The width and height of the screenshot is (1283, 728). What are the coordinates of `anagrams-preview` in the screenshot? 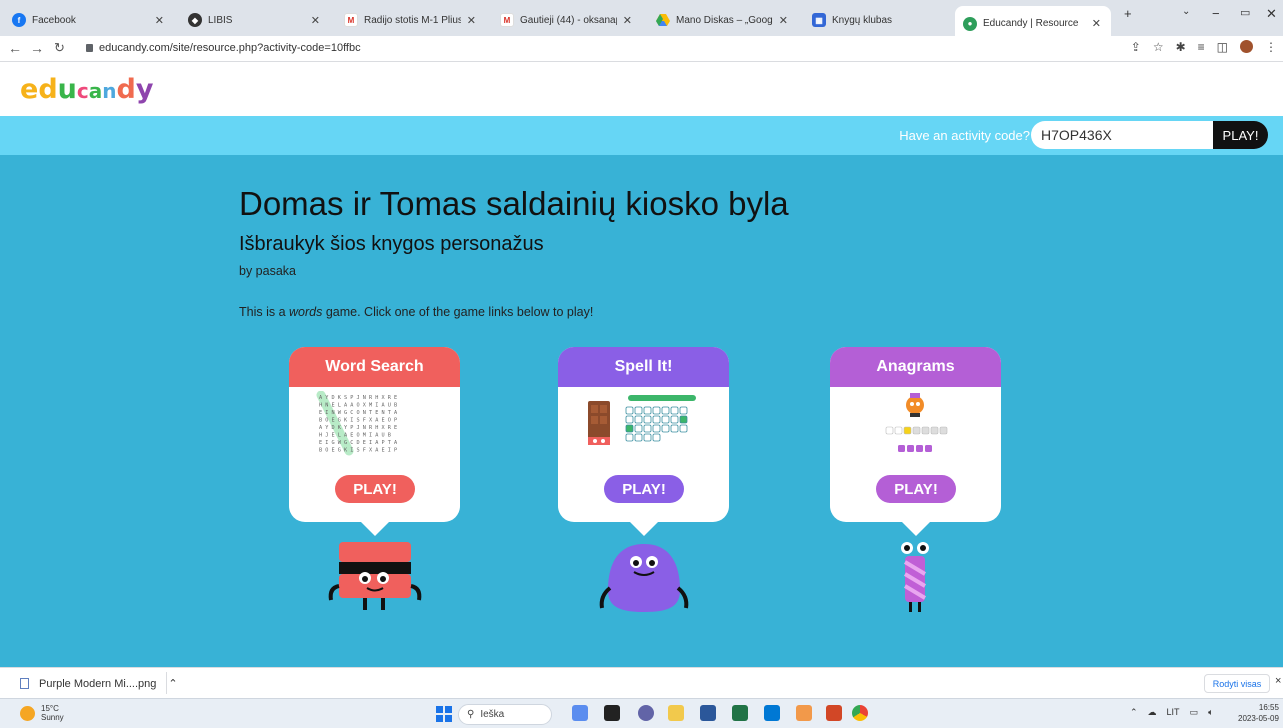 It's located at (916, 422).